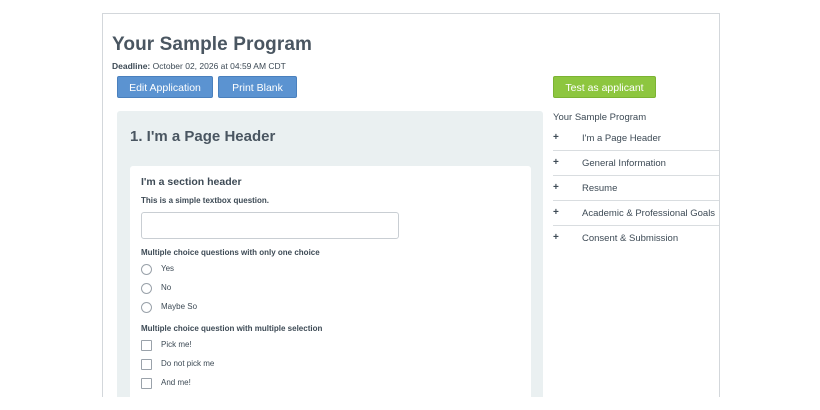 The height and width of the screenshot is (410, 820). What do you see at coordinates (621, 138) in the screenshot?
I see `sidebar-item-label: I'm a Page Header` at bounding box center [621, 138].